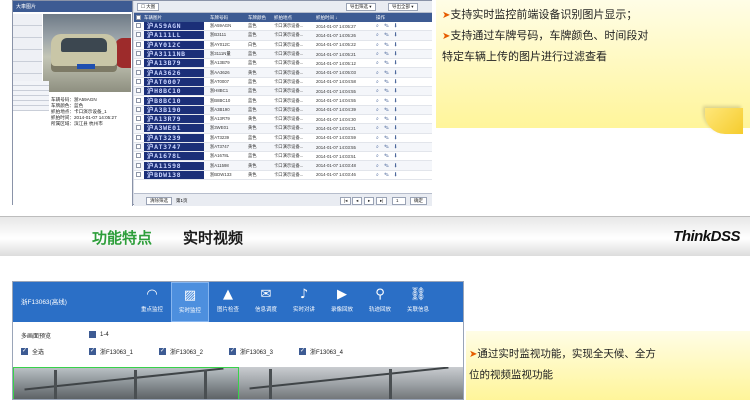  I want to click on clear-filter-button: 清除筛选, so click(159, 201).